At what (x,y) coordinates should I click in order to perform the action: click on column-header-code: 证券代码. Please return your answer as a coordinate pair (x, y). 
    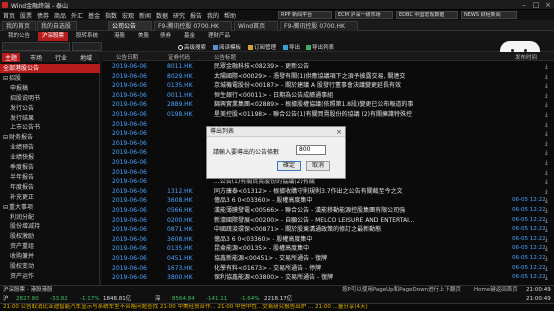
    Looking at the image, I should click on (179, 57).